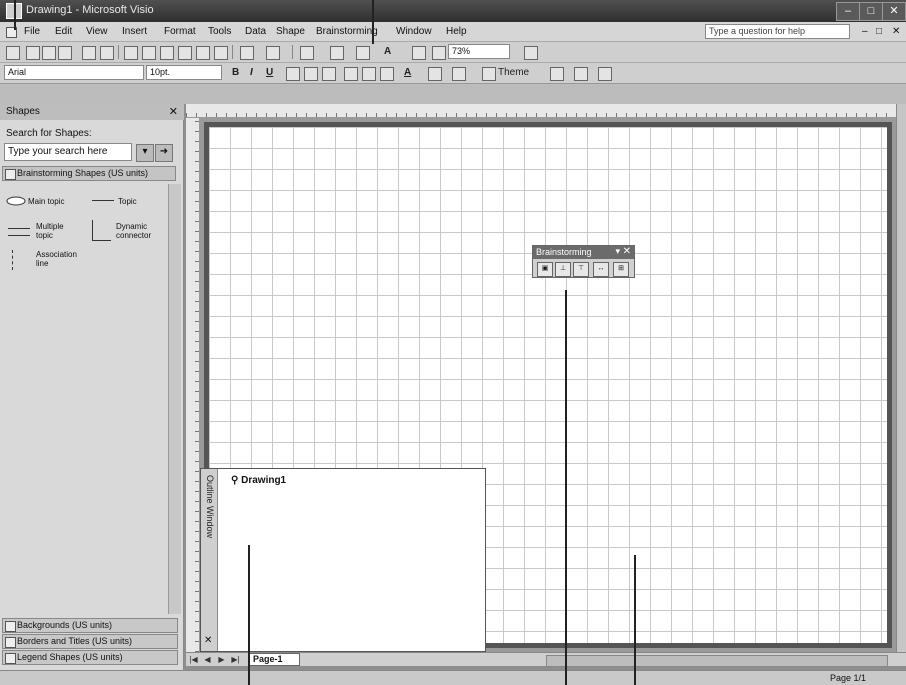 The height and width of the screenshot is (685, 906). Describe the element at coordinates (865, 31) in the screenshot. I see `doc-minimize-icon: –` at that location.